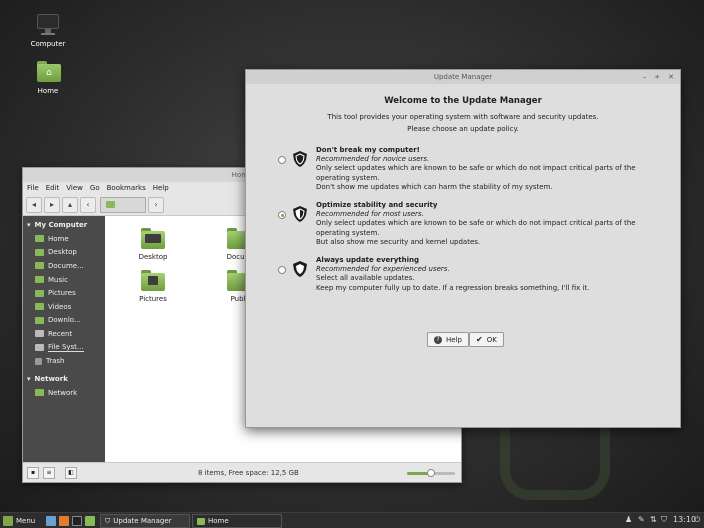 This screenshot has height=528, width=704. I want to click on option-subtitle: Recommended for most users., so click(370, 214).